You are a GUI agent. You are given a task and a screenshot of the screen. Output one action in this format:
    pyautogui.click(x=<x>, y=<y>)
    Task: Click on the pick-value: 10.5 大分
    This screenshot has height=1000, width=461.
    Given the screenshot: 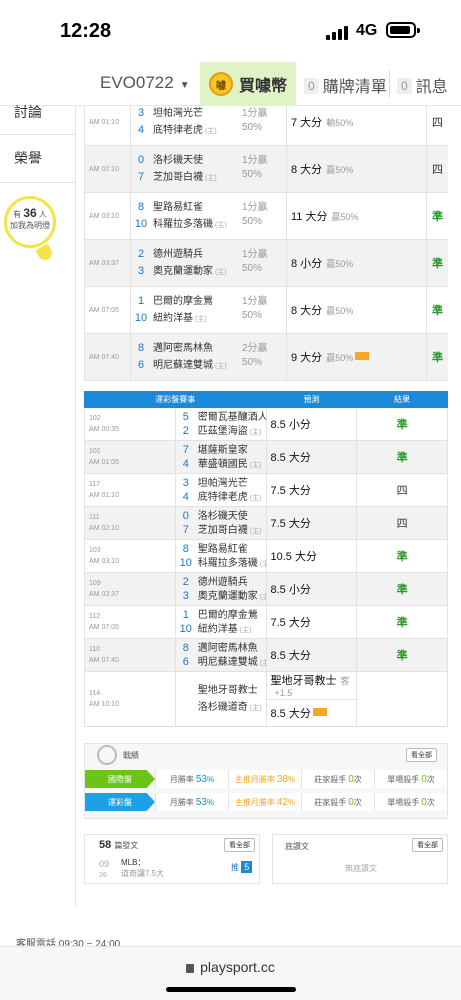 What is the action you would take?
    pyautogui.click(x=293, y=557)
    